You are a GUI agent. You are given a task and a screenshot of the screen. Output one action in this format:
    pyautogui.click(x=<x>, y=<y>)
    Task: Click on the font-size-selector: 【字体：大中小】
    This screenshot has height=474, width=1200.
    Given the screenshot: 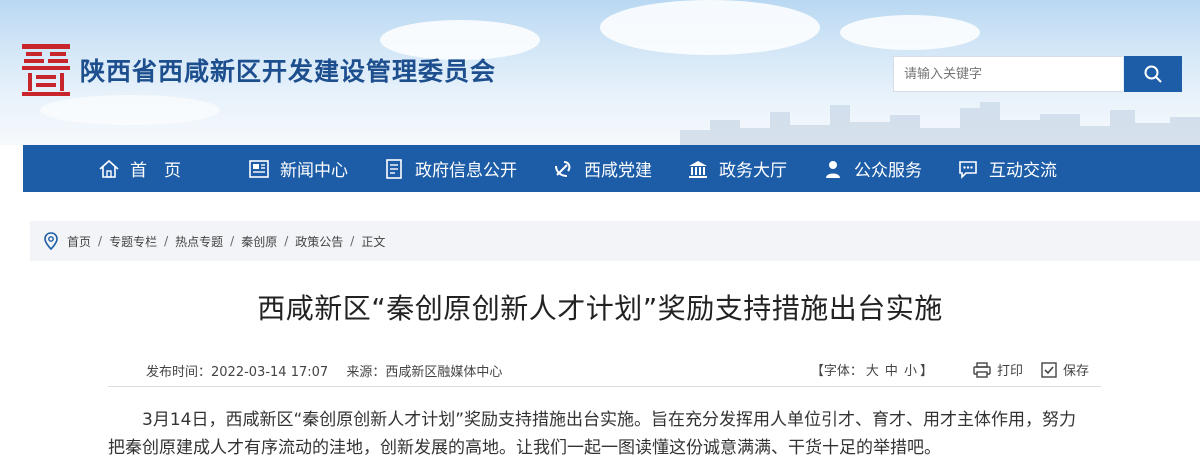 What is the action you would take?
    pyautogui.click(x=872, y=369)
    